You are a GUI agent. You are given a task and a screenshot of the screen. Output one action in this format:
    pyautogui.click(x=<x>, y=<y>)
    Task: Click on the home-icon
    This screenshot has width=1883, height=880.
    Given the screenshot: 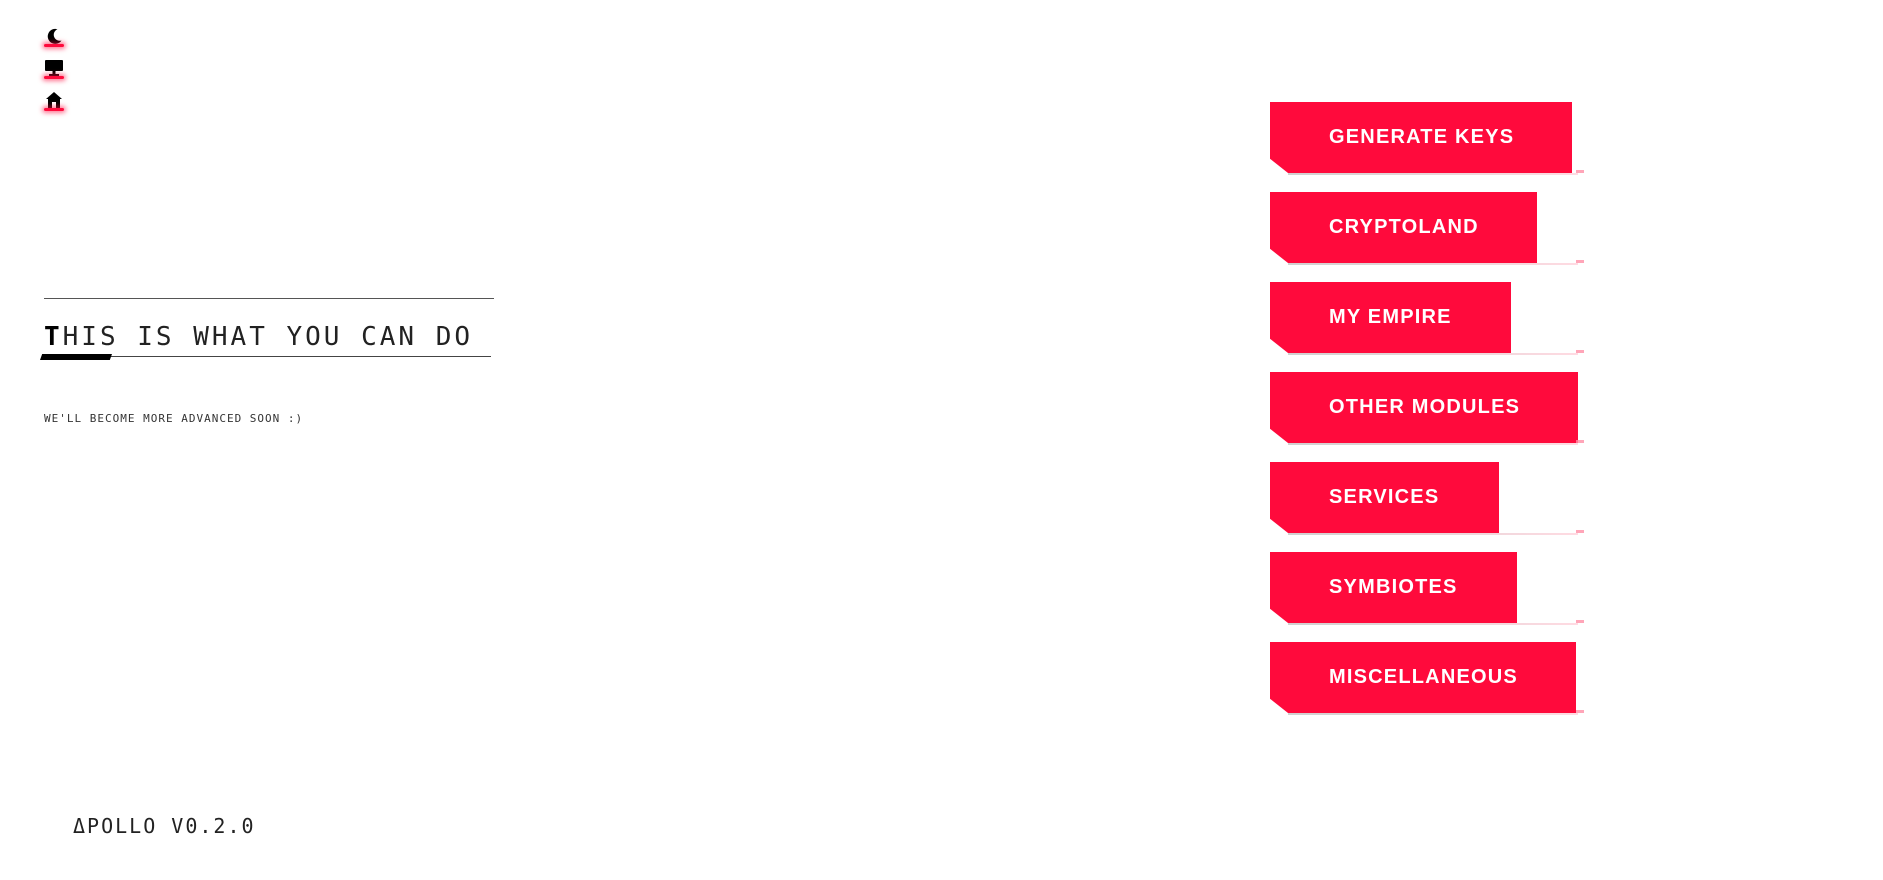 What is the action you would take?
    pyautogui.click(x=54, y=99)
    